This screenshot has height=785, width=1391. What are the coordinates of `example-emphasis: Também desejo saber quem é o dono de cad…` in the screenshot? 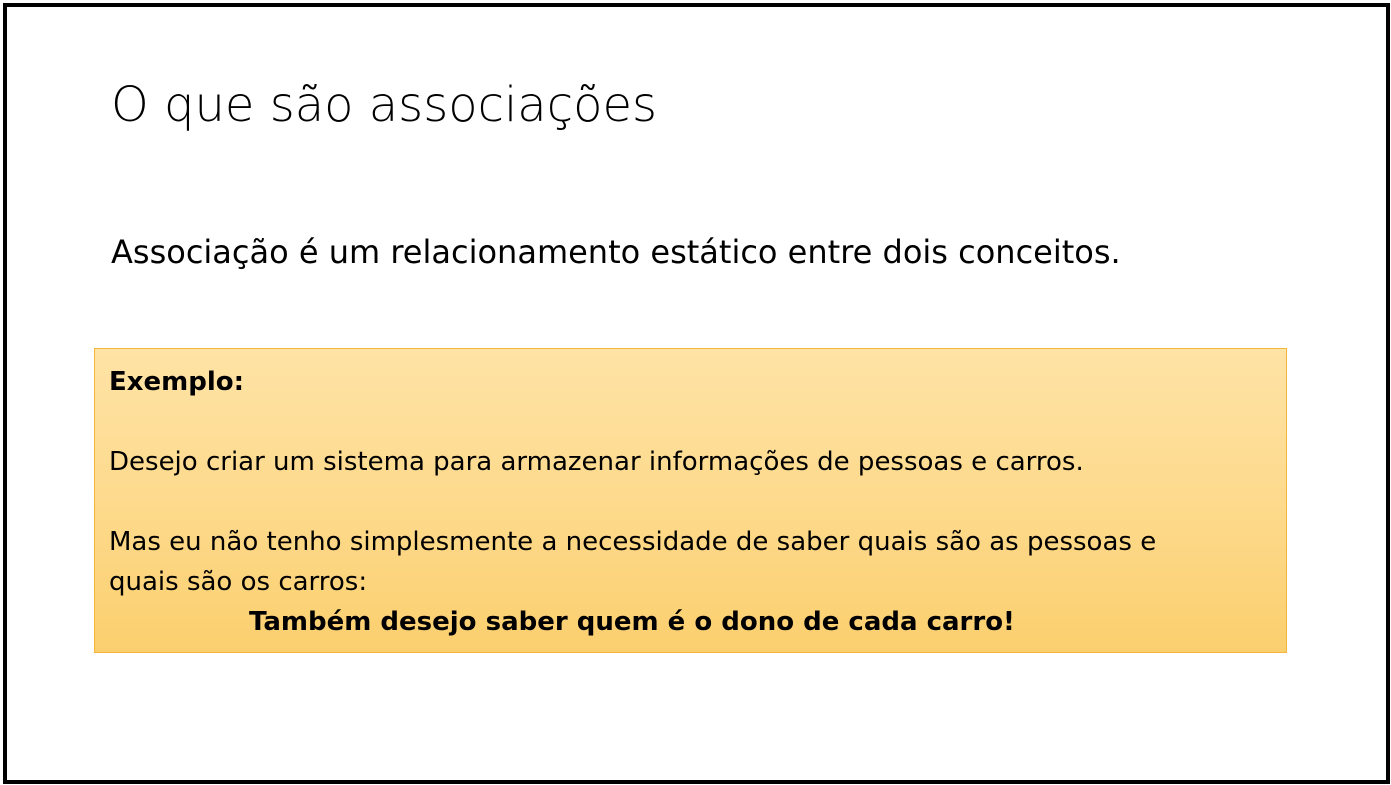 It's located at (632, 622).